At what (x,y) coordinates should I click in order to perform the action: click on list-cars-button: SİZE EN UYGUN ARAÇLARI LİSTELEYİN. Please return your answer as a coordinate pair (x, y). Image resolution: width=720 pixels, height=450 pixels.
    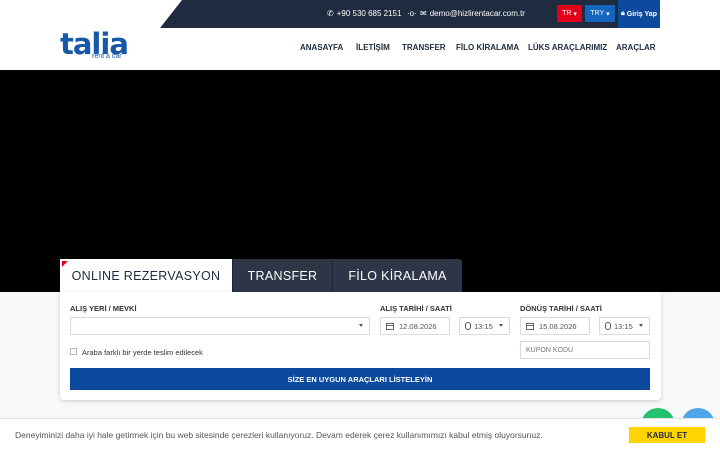
    Looking at the image, I should click on (360, 379).